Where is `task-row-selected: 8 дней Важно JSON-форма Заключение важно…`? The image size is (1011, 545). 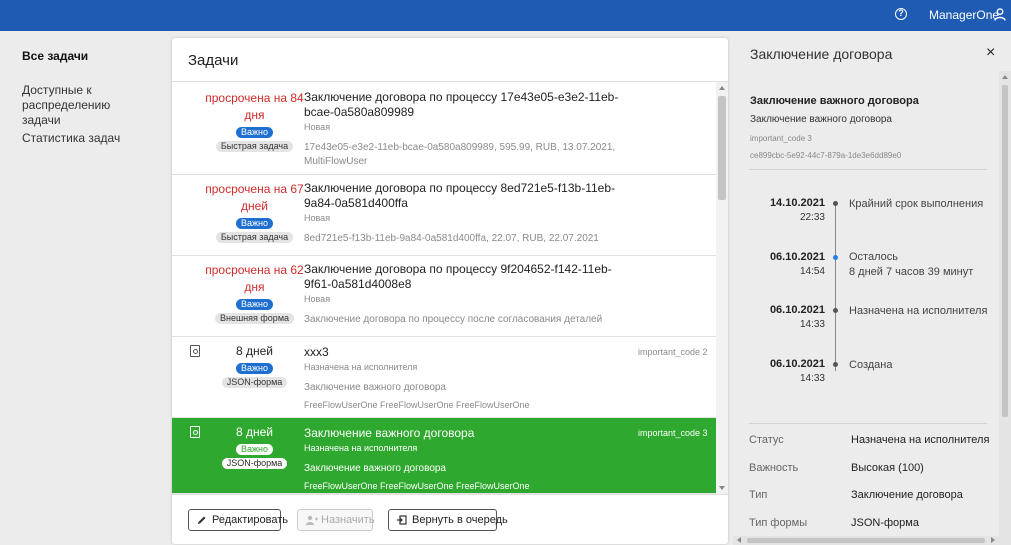 task-row-selected: 8 дней Важно JSON-форма Заключение важно… is located at coordinates (444, 456).